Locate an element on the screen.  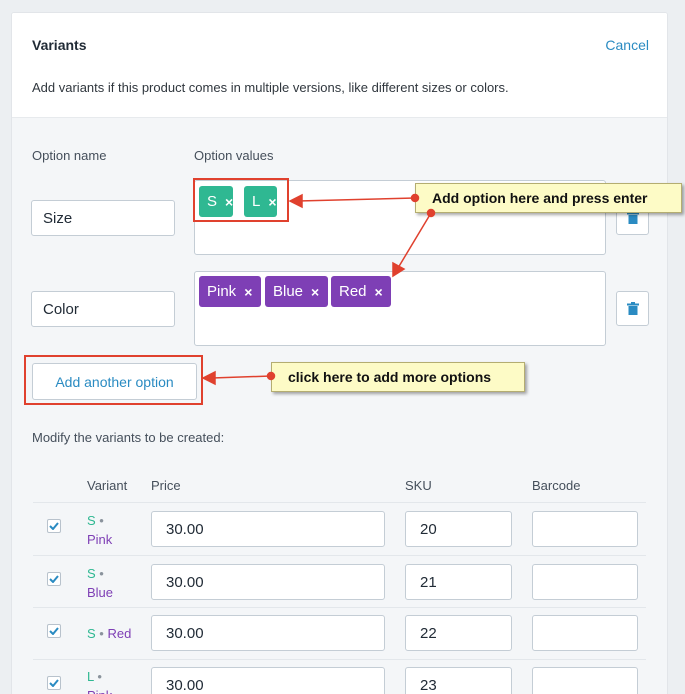
variant-size: L is located at coordinates (90, 676).